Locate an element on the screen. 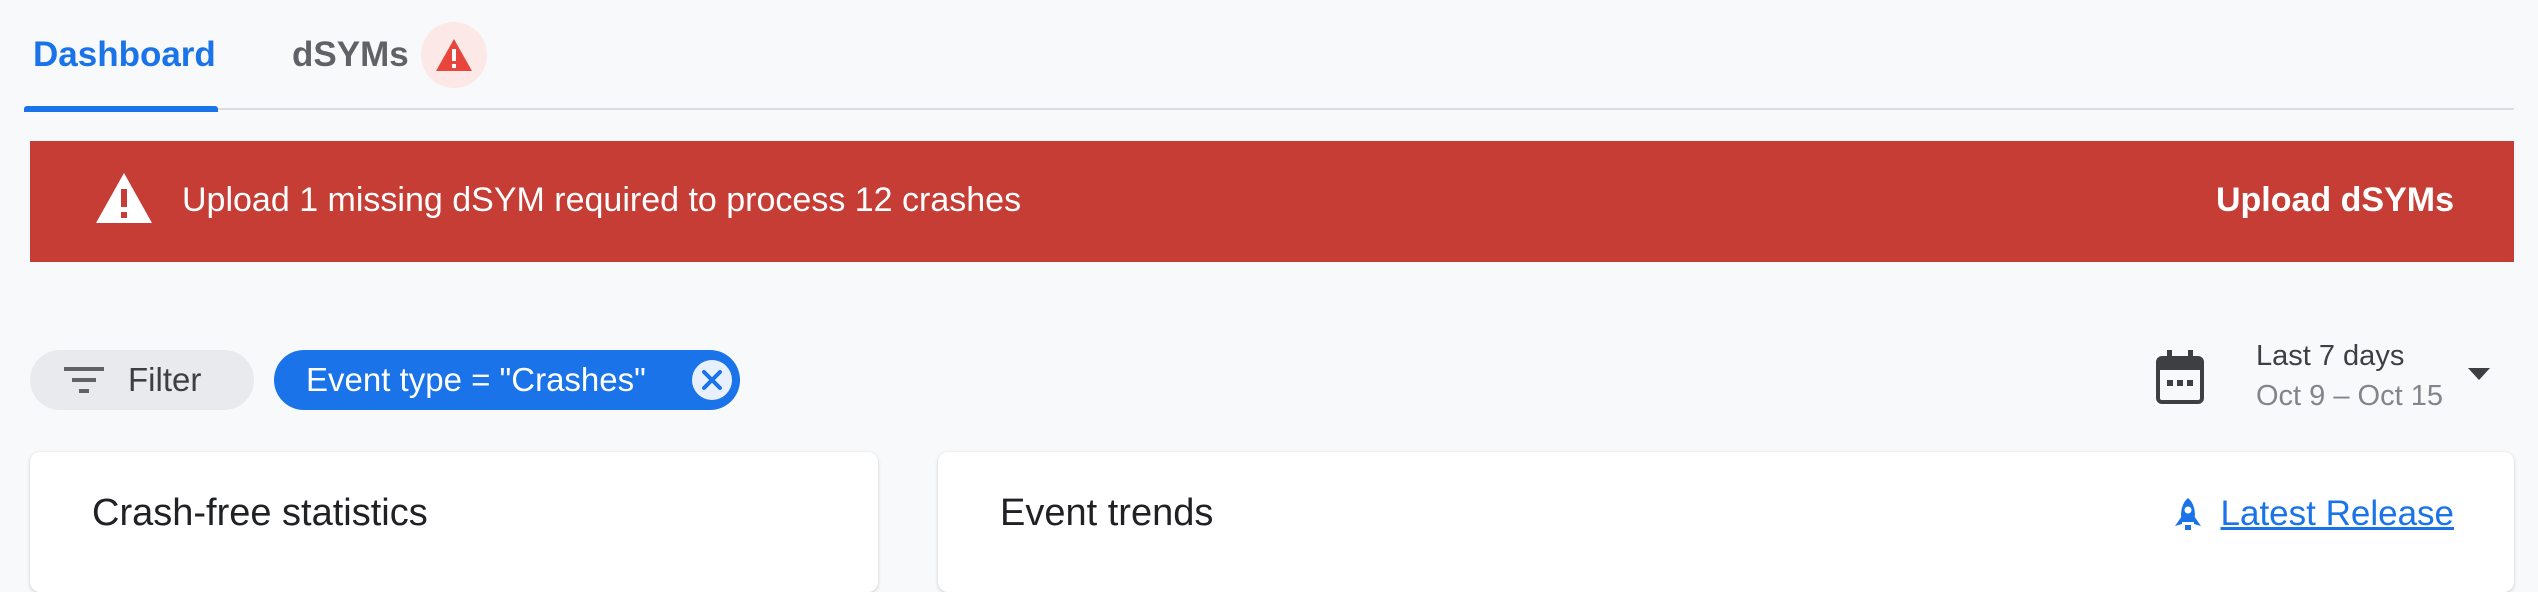 The height and width of the screenshot is (592, 2538). tab-dashboard: Dashboard is located at coordinates (121, 56).